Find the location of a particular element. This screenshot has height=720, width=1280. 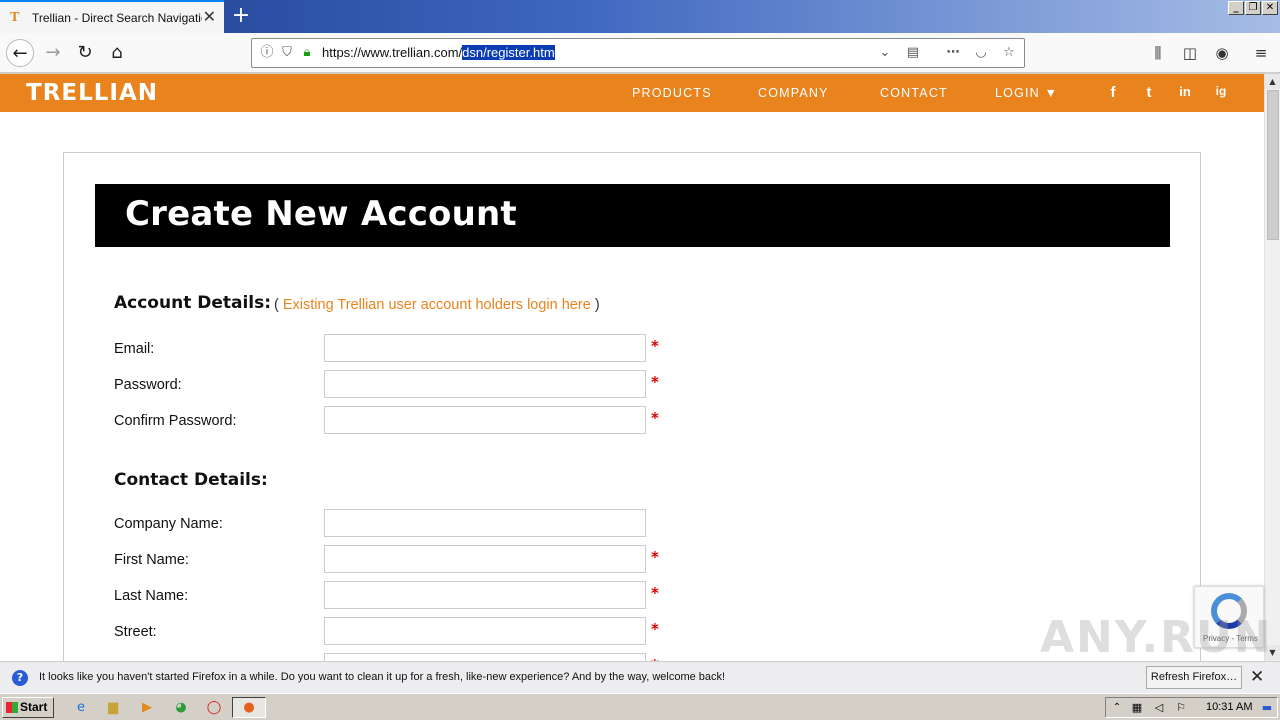

opera-icon: ◯ is located at coordinates (214, 708).